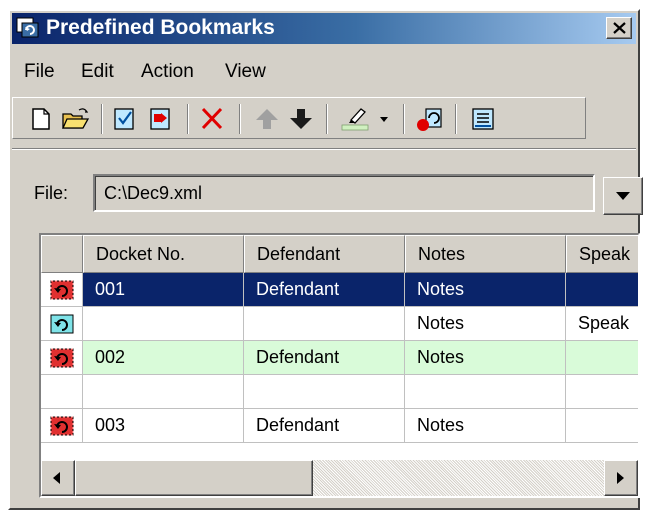 This screenshot has width=646, height=515. I want to click on table-row: 003 Defendant Notes, so click(339, 426).